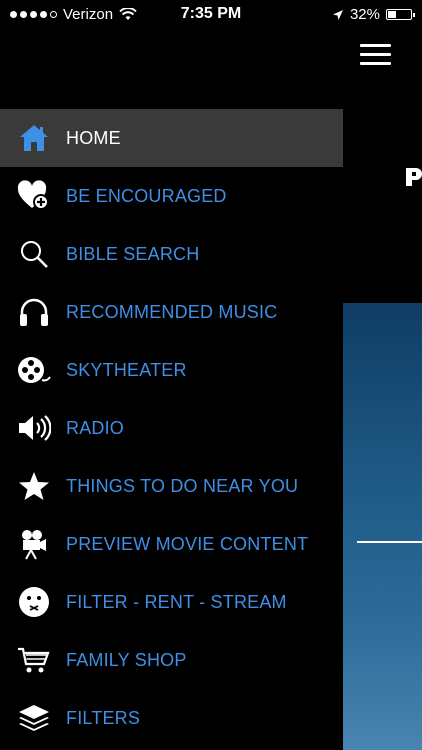  What do you see at coordinates (34, 370) in the screenshot?
I see `film-reel-icon` at bounding box center [34, 370].